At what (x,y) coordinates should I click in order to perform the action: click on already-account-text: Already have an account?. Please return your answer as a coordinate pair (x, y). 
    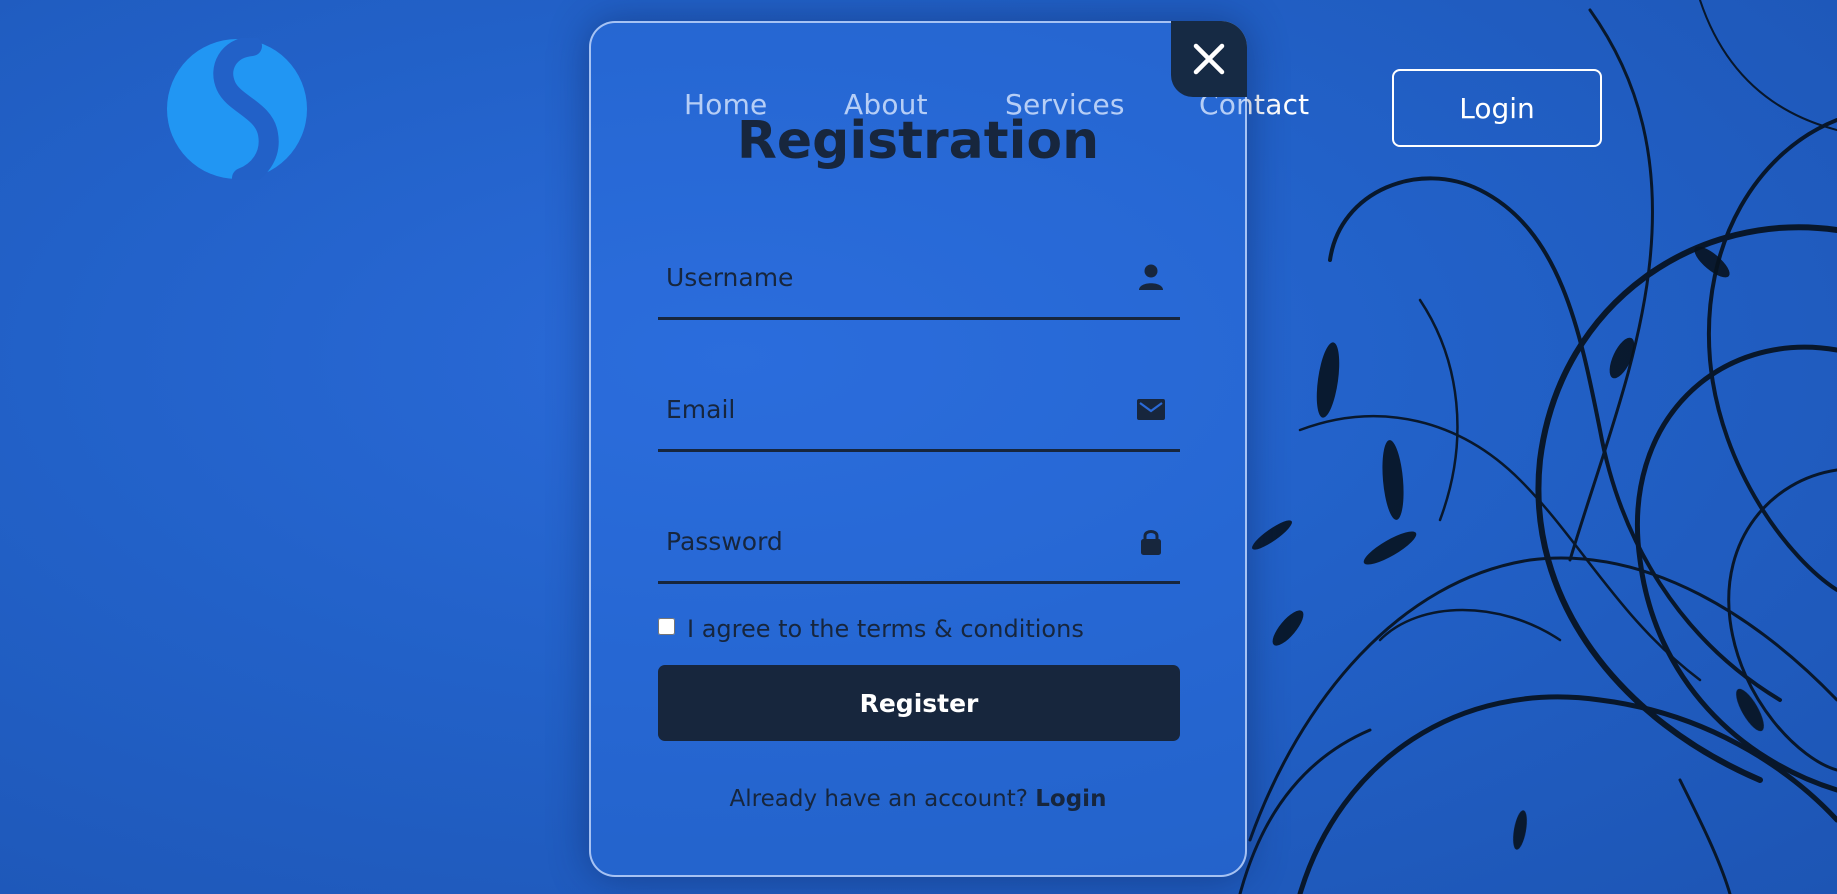
    Looking at the image, I should click on (878, 799).